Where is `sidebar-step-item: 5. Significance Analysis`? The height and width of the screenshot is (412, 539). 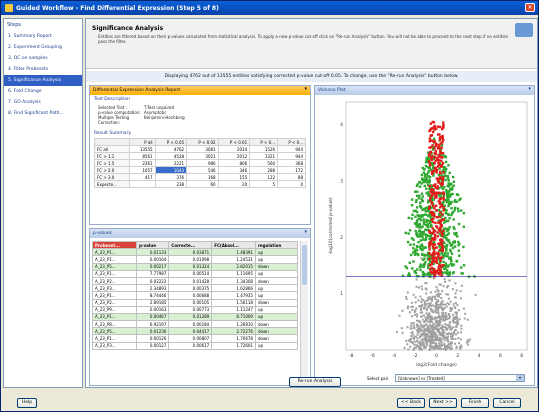
sidebar-step-item: 5. Significance Analysis is located at coordinates (43, 80).